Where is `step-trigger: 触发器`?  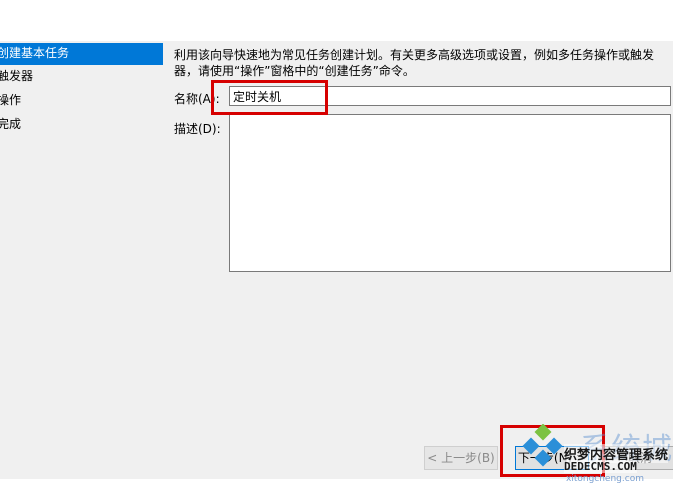
step-trigger: 触发器 is located at coordinates (81, 77).